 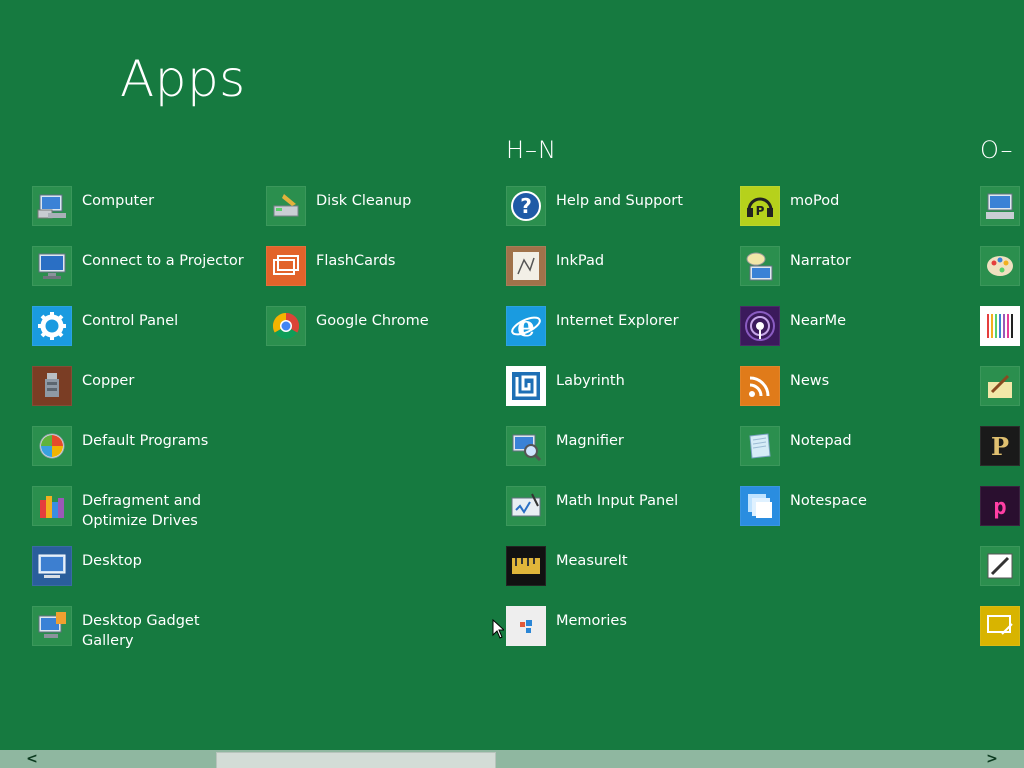 What do you see at coordinates (621, 453) in the screenshot?
I see `app-magnifier: Magnifier` at bounding box center [621, 453].